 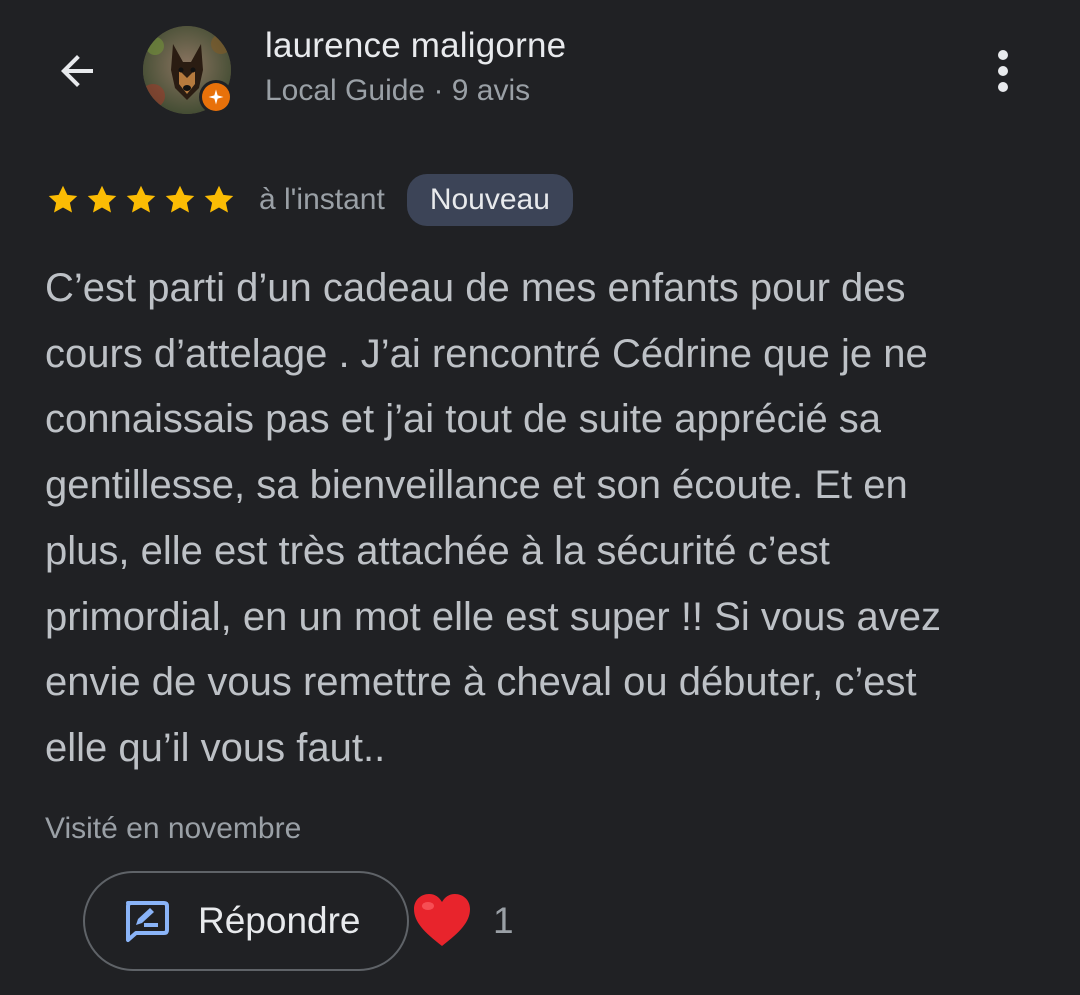 I want to click on visited-date: Visité en novembre, so click(x=173, y=828).